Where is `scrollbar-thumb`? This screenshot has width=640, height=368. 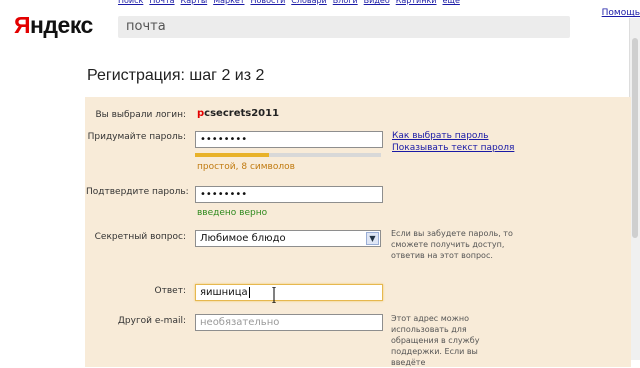
scrollbar-thumb is located at coordinates (635, 138).